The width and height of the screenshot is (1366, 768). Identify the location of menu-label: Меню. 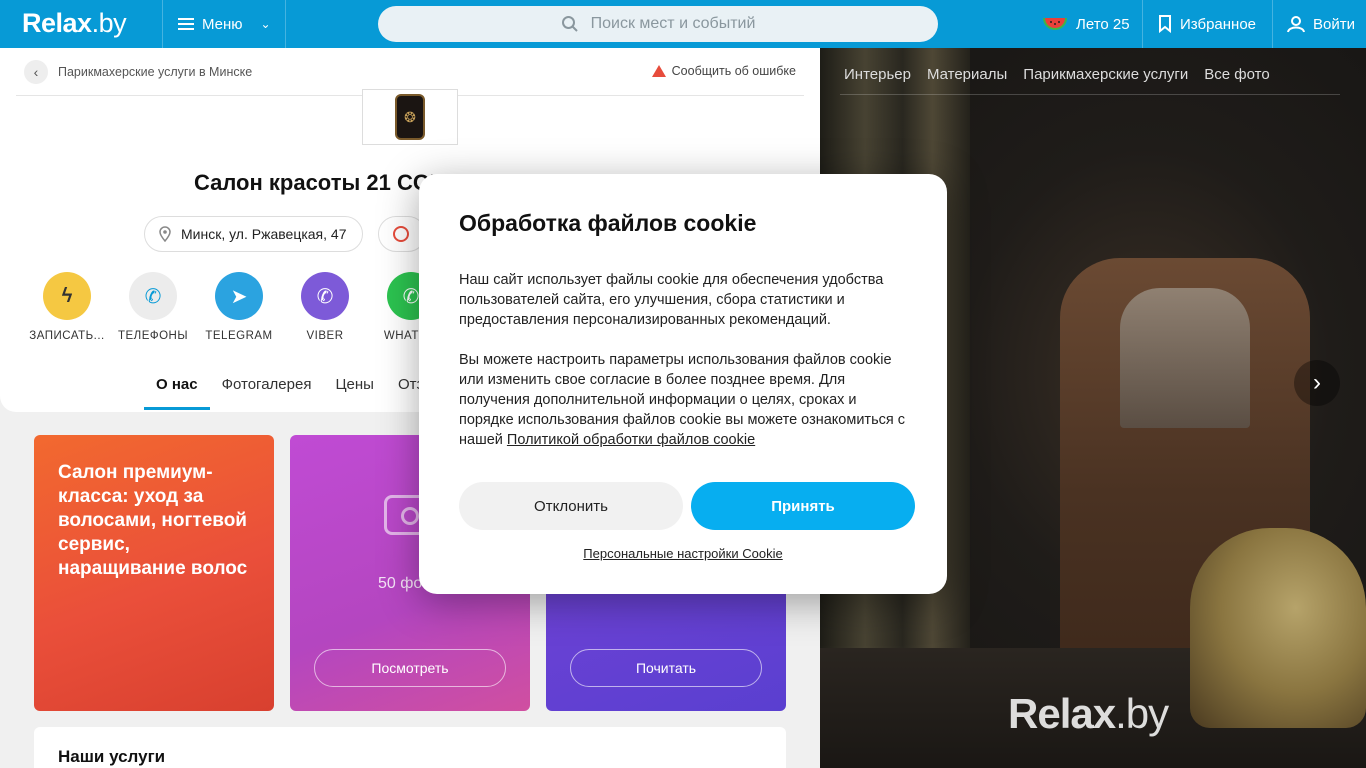
(222, 24).